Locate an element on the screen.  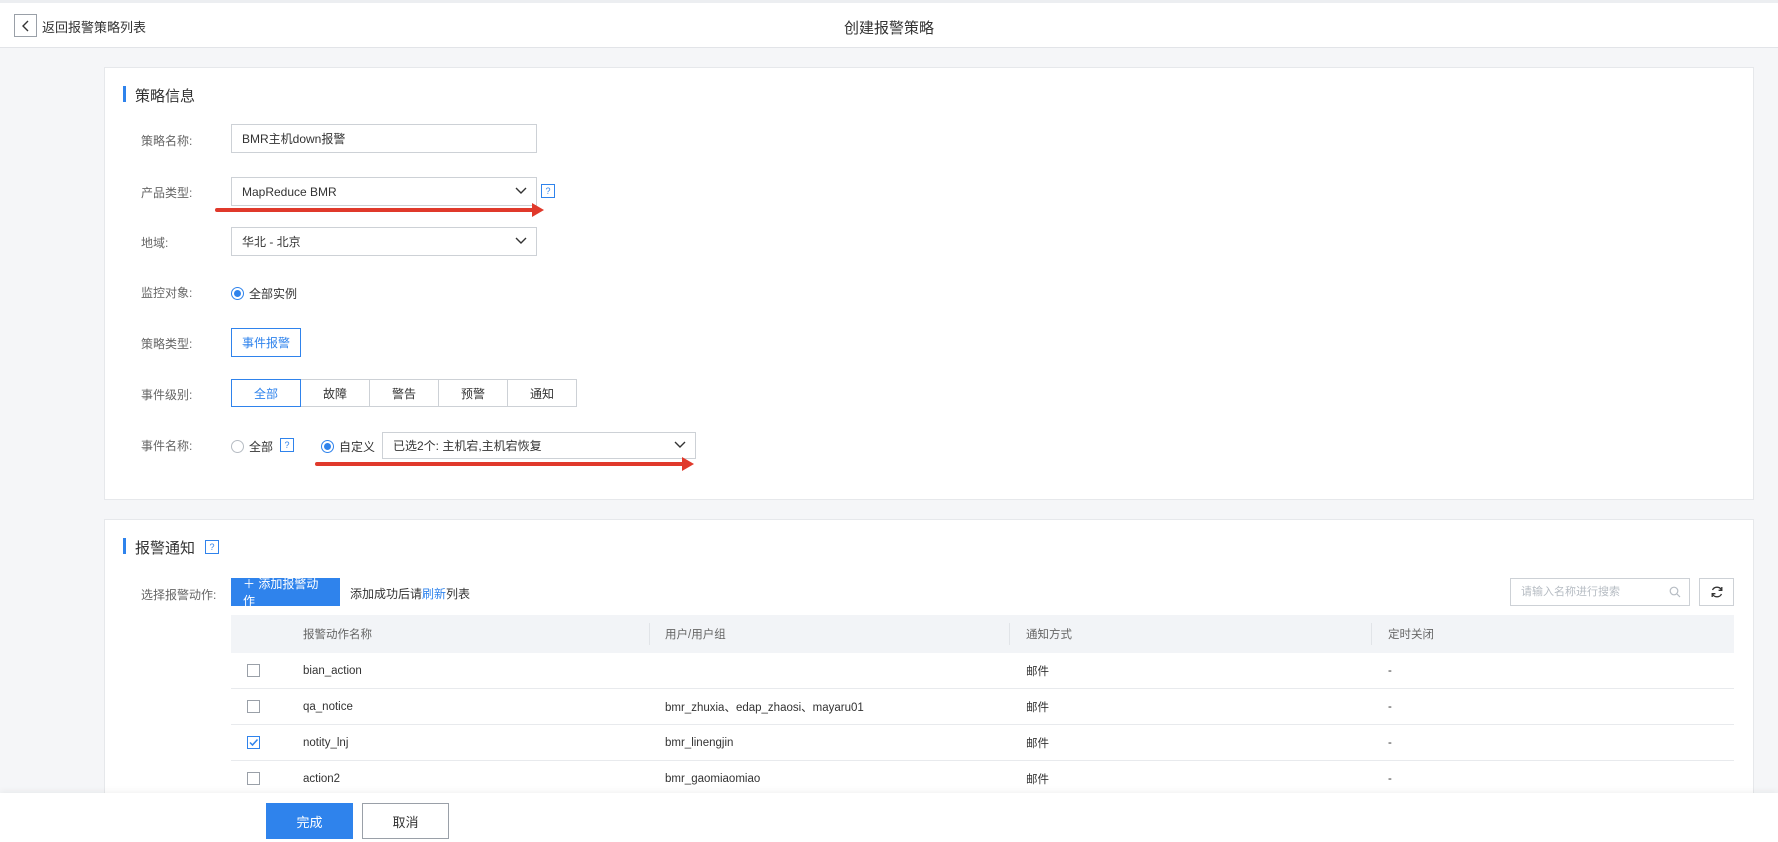
action-select-label: 选择报警动作: is located at coordinates (179, 595).